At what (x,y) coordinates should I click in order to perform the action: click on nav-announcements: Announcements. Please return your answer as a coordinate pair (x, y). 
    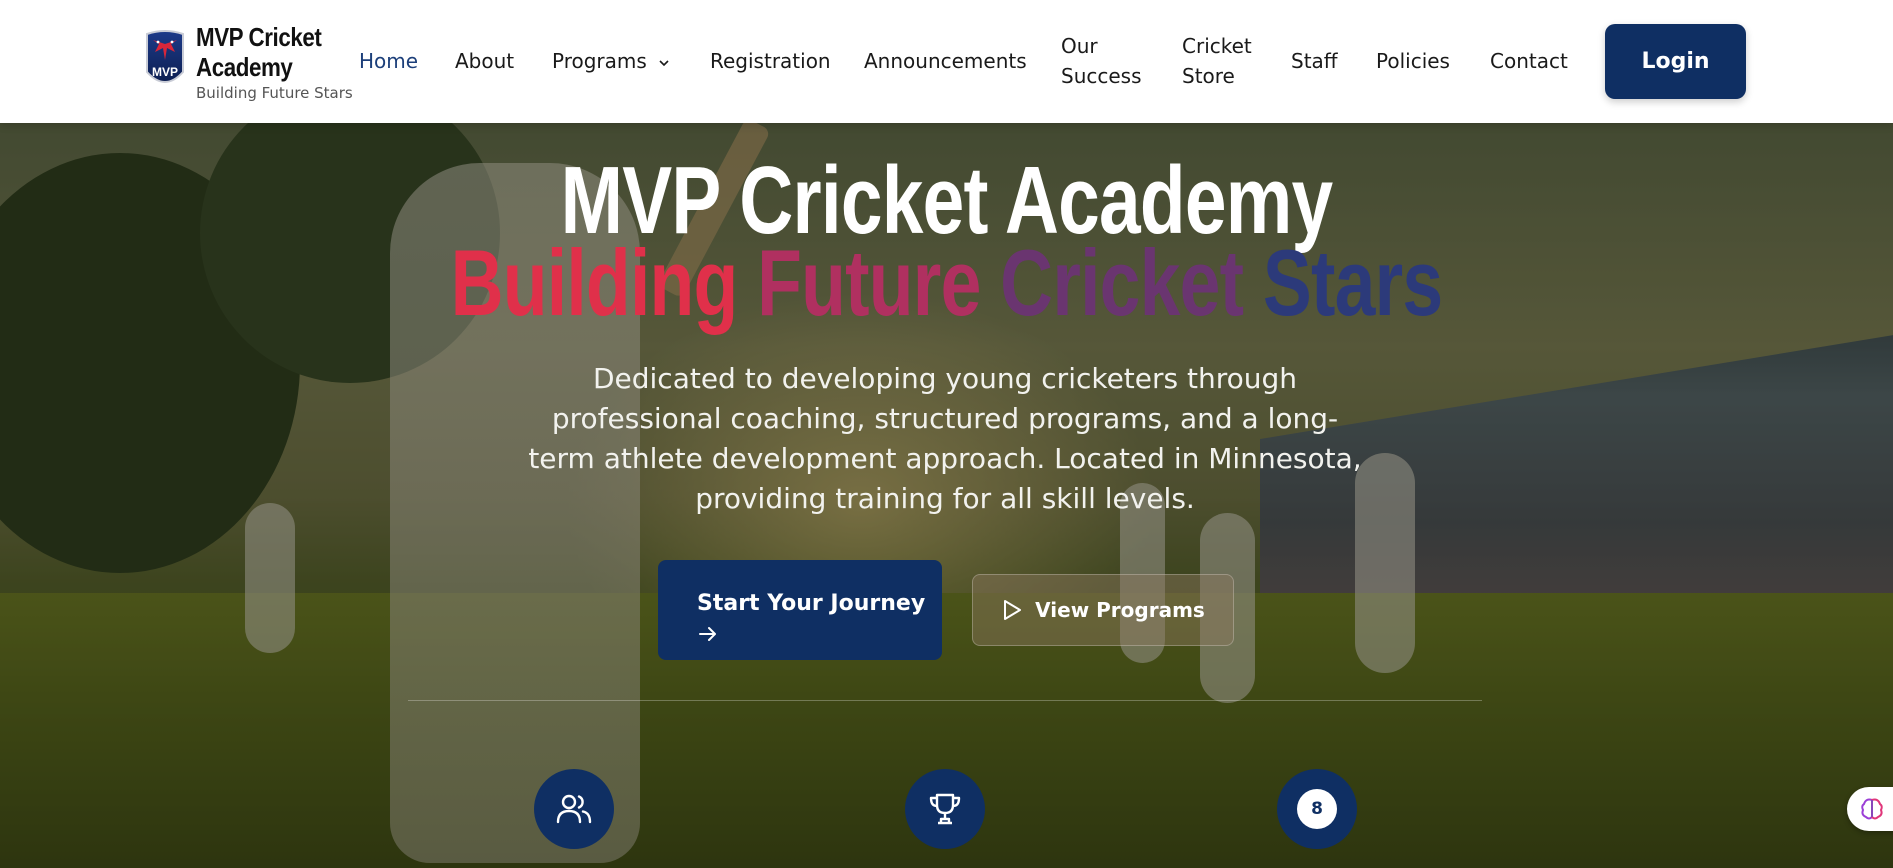
    Looking at the image, I should click on (945, 61).